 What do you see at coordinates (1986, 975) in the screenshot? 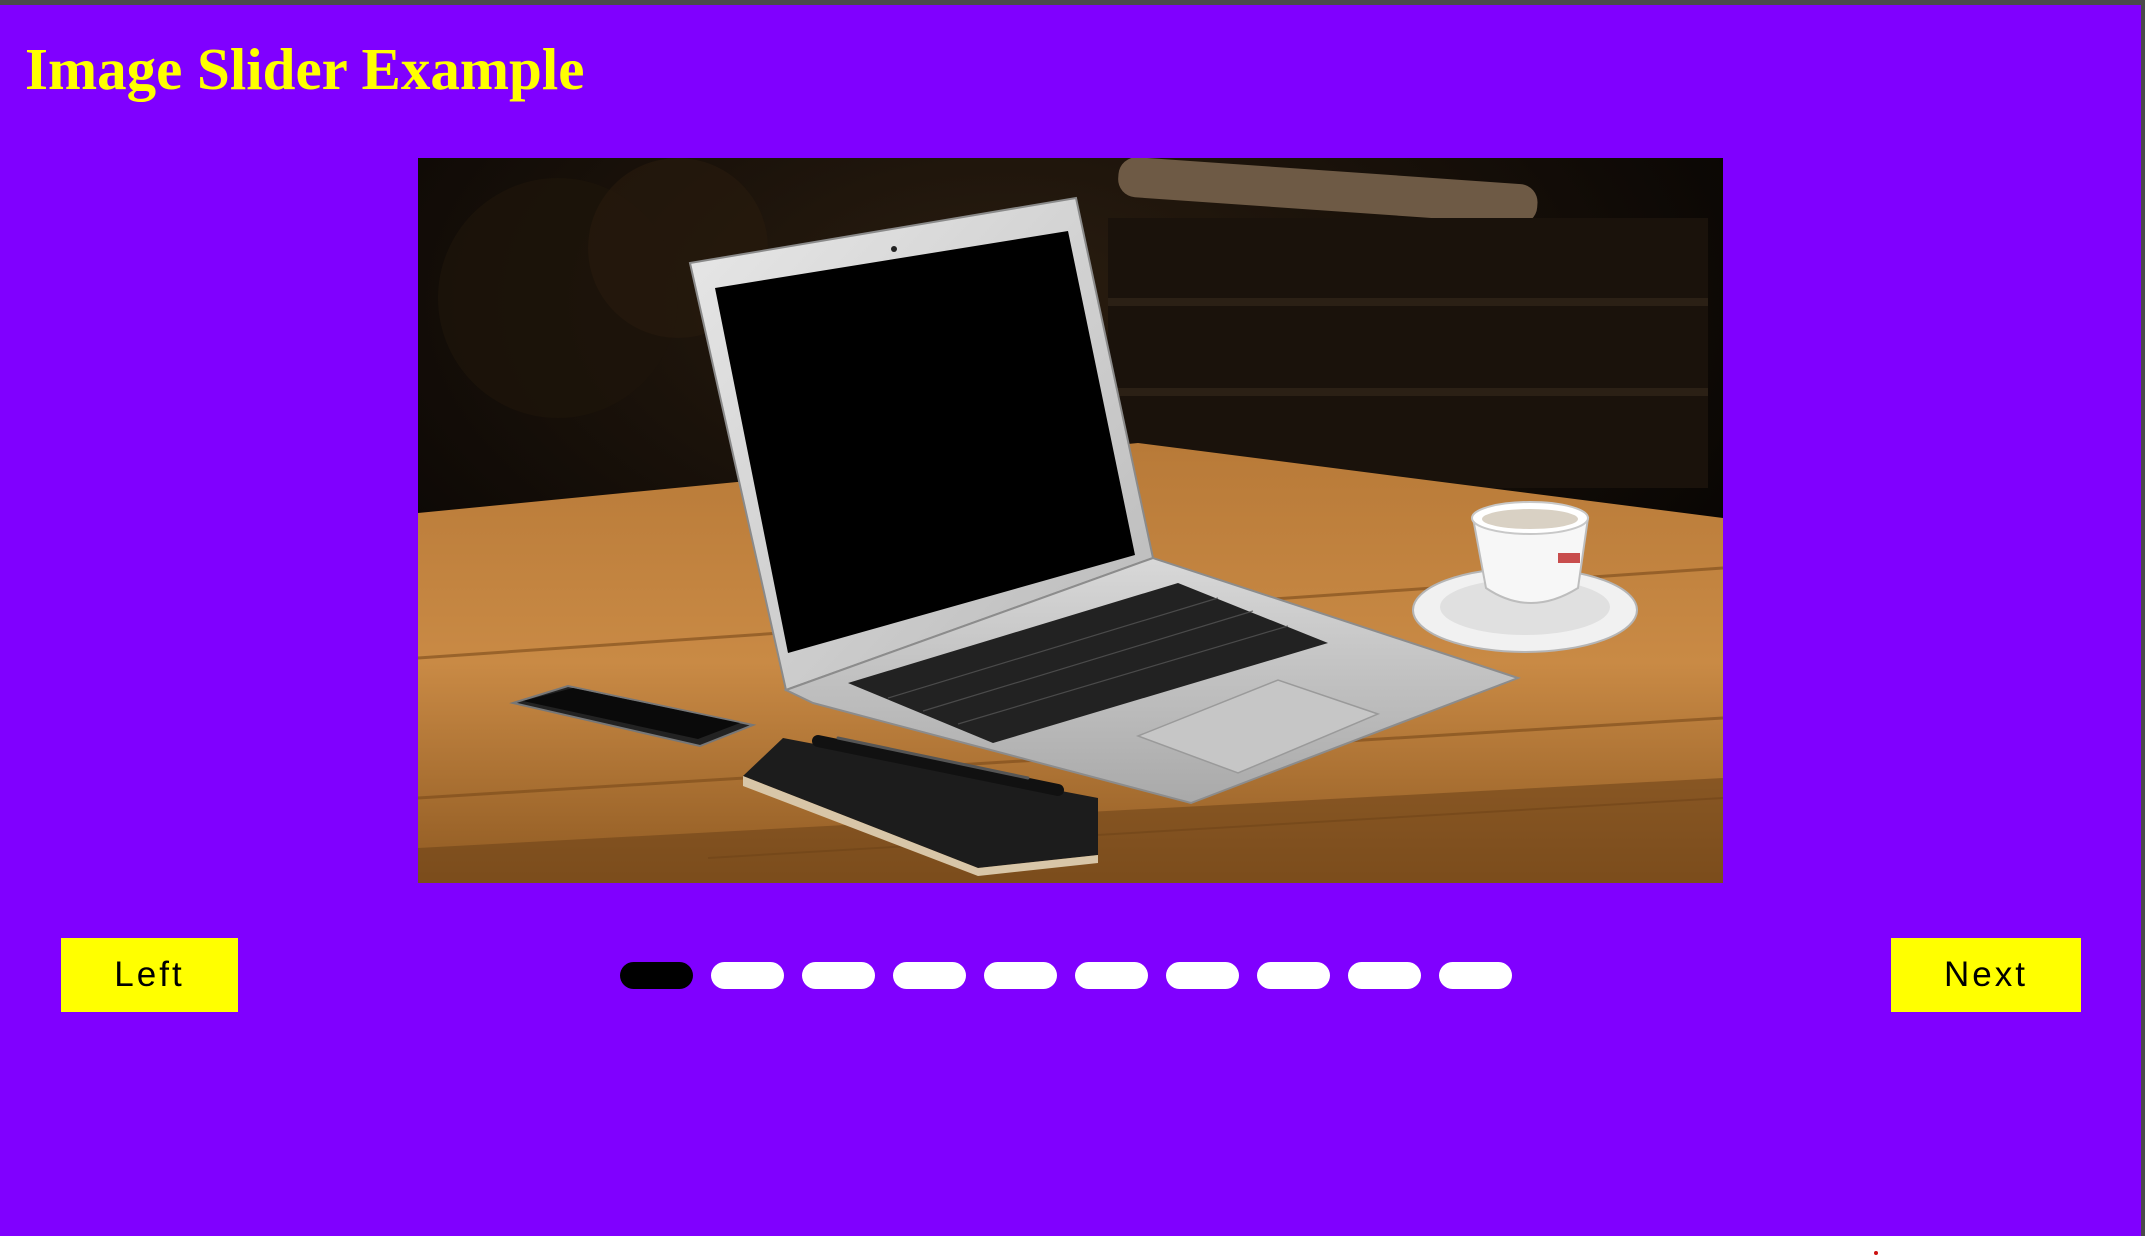
I see `next-button: Next` at bounding box center [1986, 975].